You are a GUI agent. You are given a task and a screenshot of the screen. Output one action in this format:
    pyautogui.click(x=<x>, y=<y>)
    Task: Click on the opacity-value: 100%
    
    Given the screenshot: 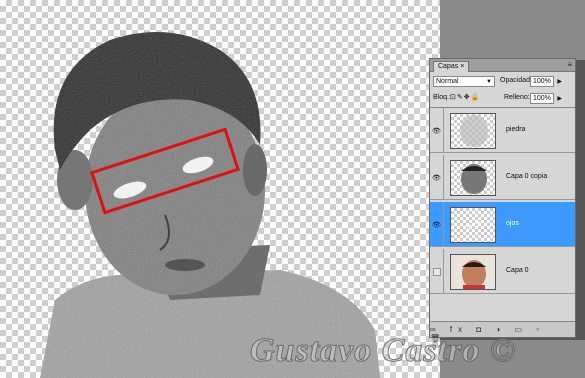 What is the action you would take?
    pyautogui.click(x=542, y=81)
    